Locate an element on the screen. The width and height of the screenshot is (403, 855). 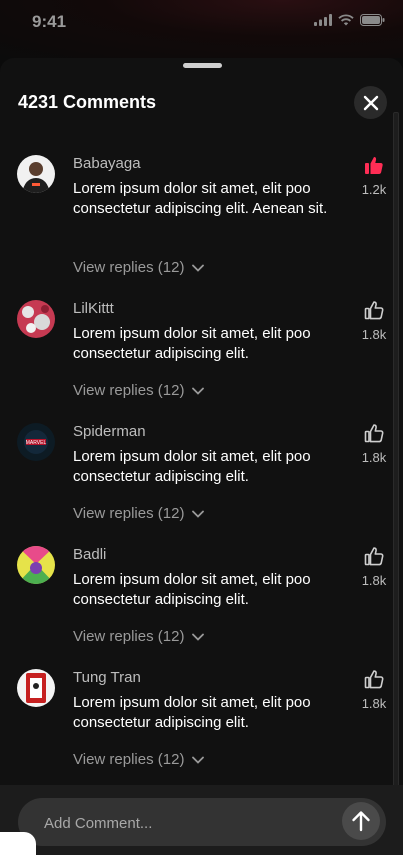
arrow-up-icon is located at coordinates (361, 821).